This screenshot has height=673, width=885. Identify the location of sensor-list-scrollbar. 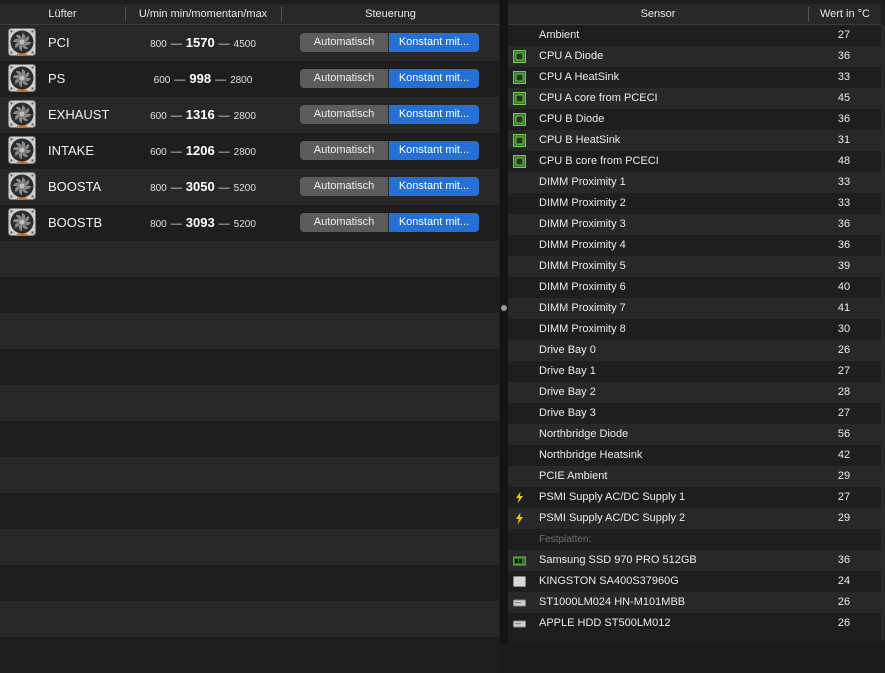
(883, 332).